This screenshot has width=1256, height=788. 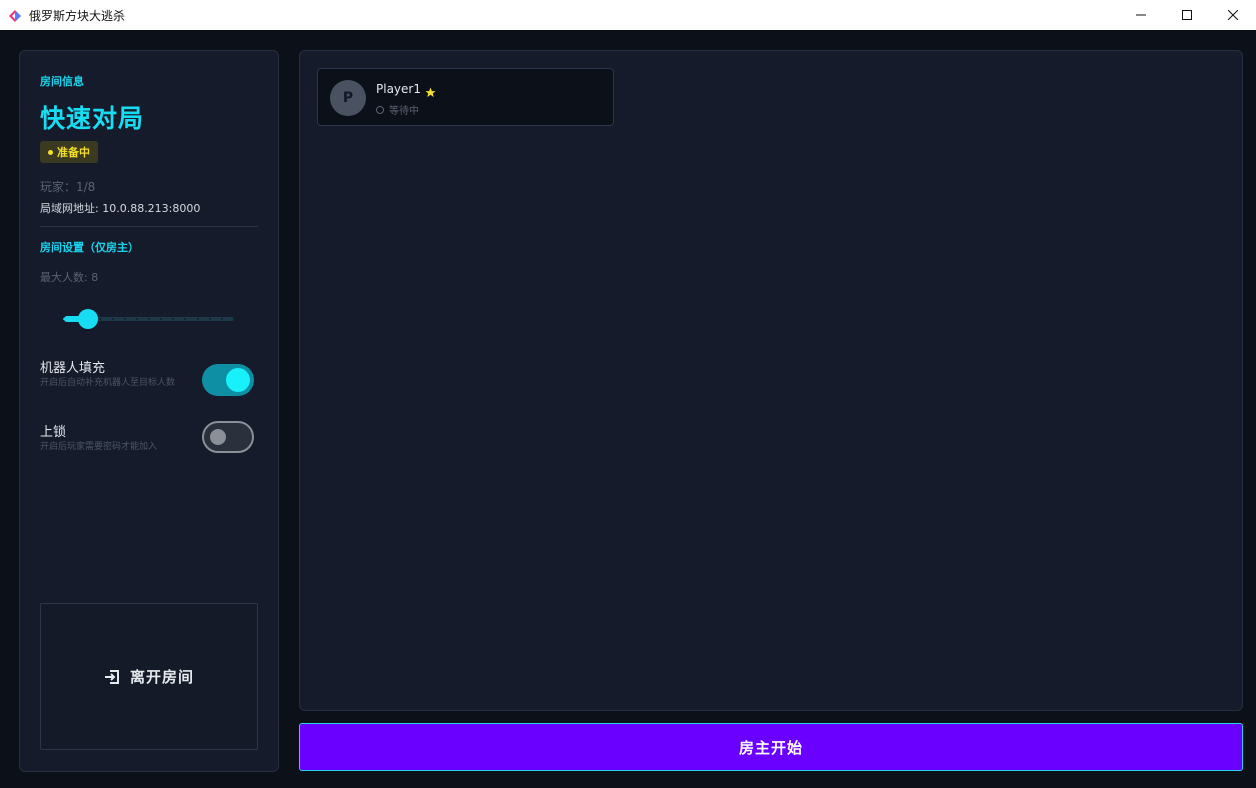 What do you see at coordinates (68, 187) in the screenshot?
I see `player-count: 玩家：1/8` at bounding box center [68, 187].